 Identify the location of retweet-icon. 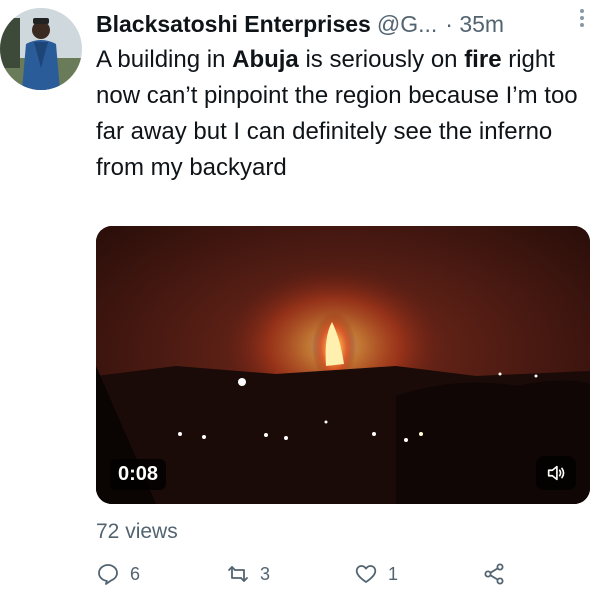
(238, 574).